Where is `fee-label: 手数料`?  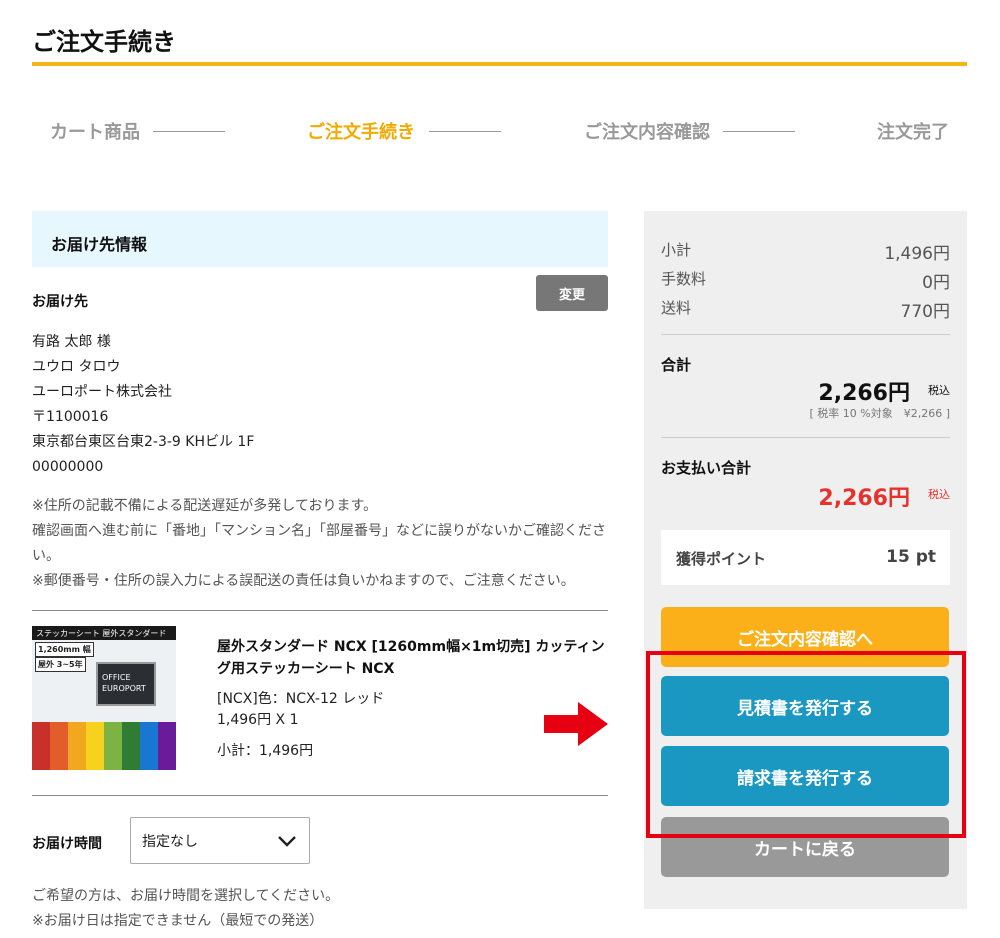
fee-label: 手数料 is located at coordinates (684, 279).